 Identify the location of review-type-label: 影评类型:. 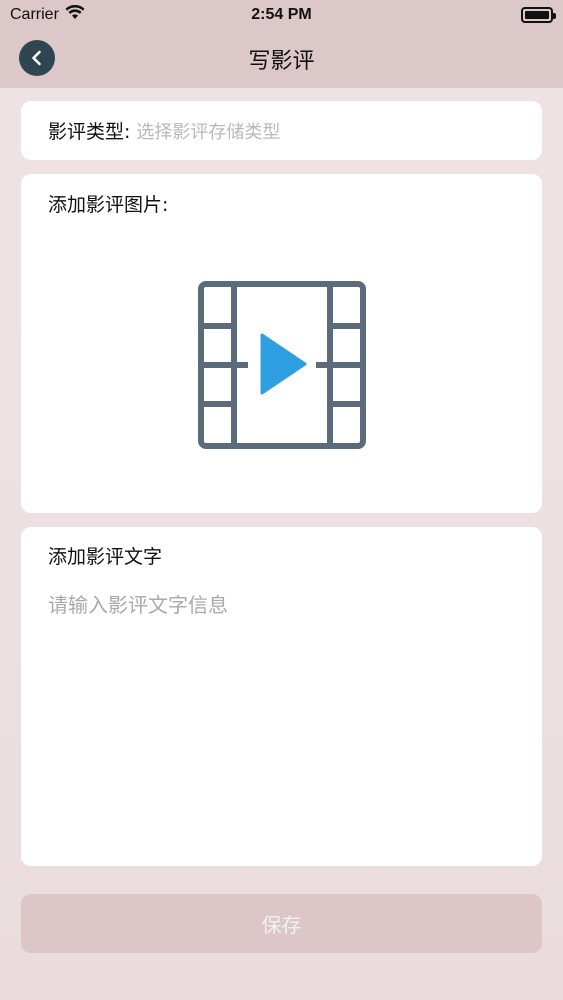
(89, 132).